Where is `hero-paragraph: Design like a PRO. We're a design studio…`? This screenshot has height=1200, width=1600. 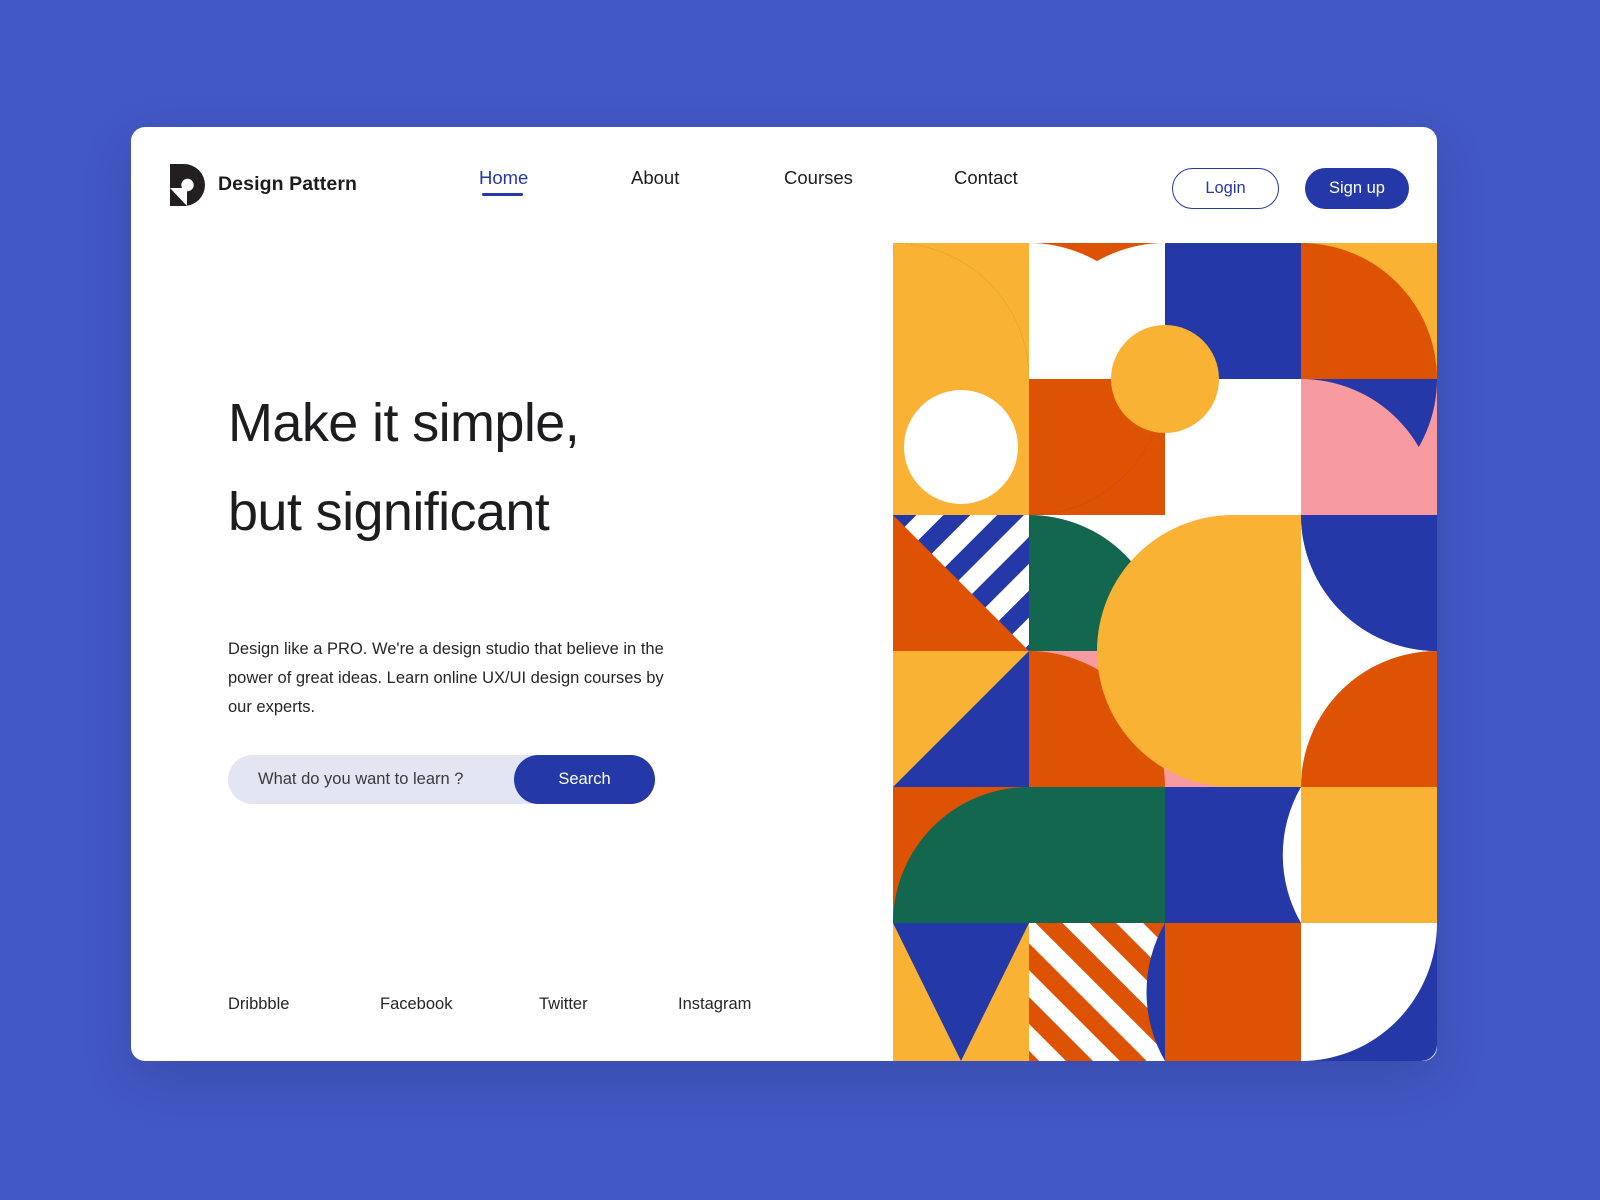 hero-paragraph: Design like a PRO. We're a design studio… is located at coordinates (446, 678).